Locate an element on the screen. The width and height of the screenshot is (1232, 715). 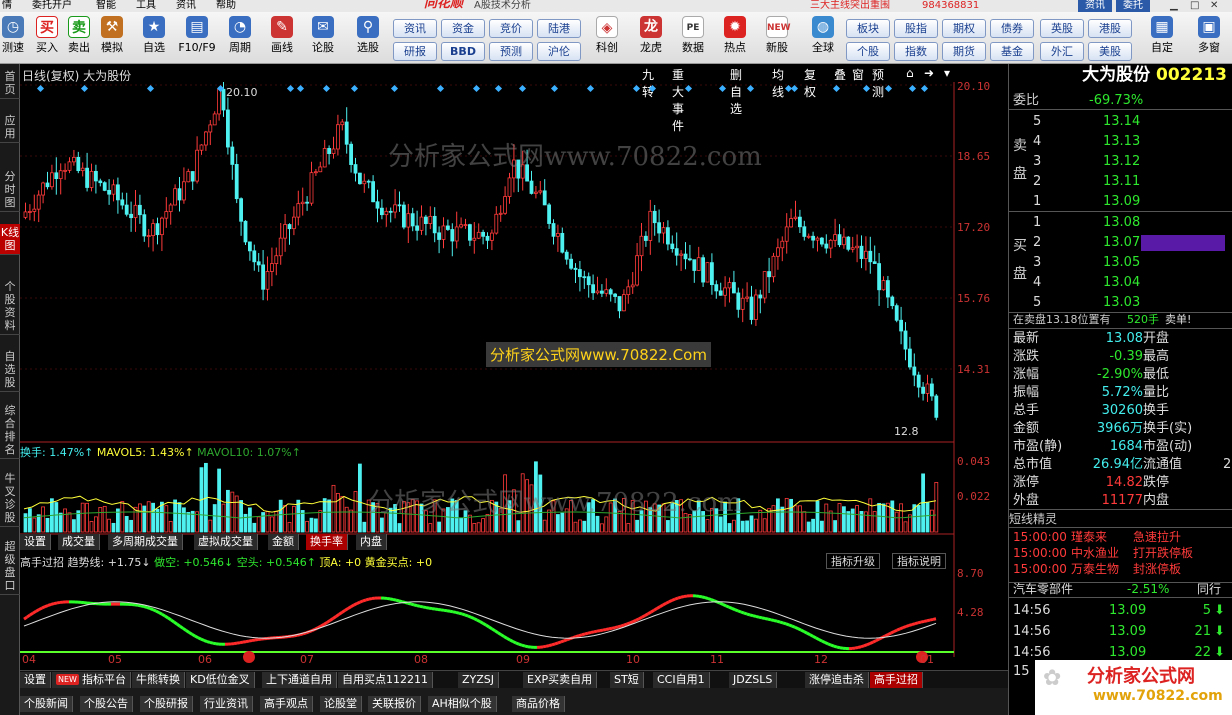
sidebar-item-apps: 应用 is located at coordinates (10, 127).